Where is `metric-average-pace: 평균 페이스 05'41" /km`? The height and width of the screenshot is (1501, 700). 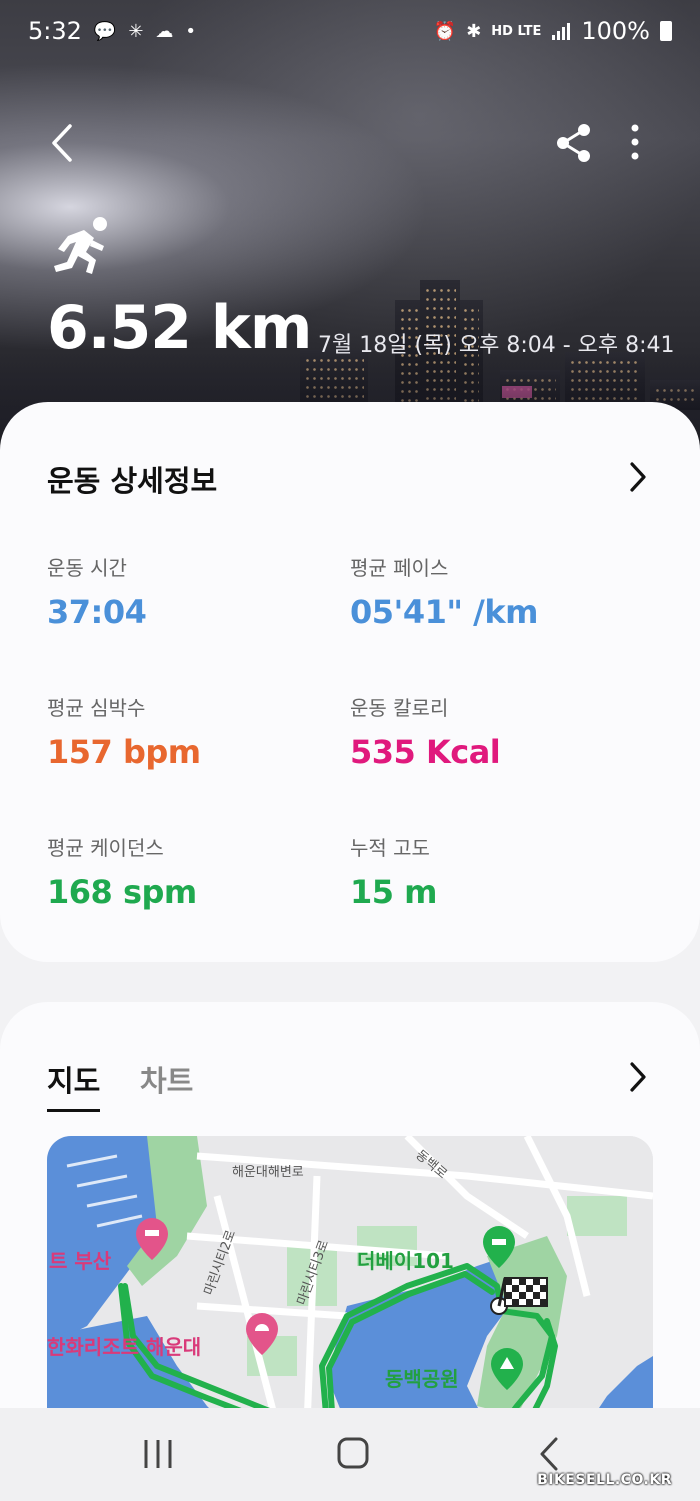 metric-average-pace: 평균 페이스 05'41" /km is located at coordinates (500, 591).